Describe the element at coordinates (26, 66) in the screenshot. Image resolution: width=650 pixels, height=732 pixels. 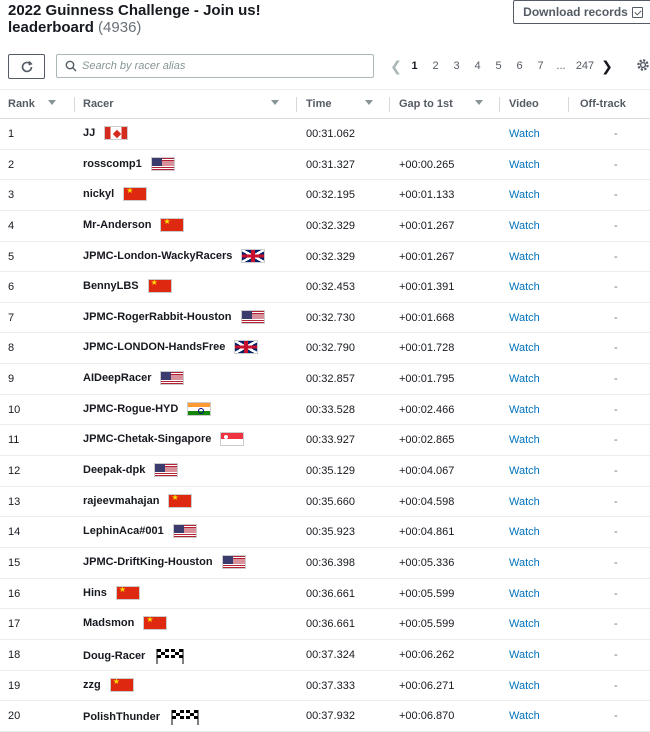
I see `refresh-button` at that location.